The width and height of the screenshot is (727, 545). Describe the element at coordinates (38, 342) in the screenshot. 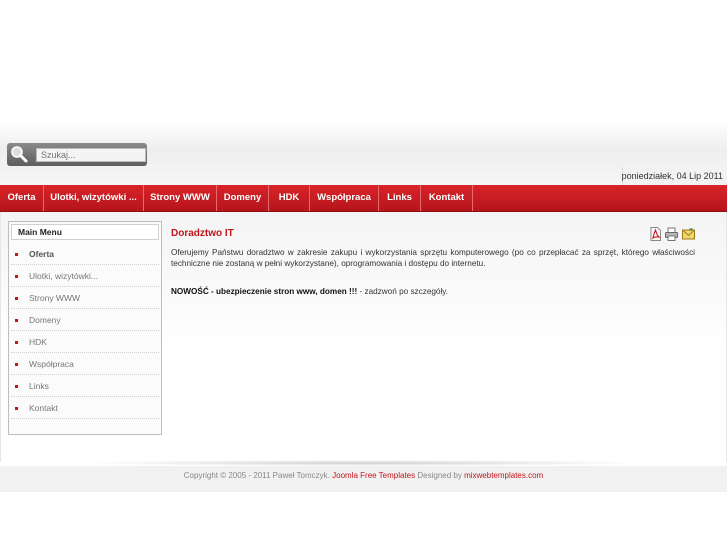

I see `menu-item-label: HDK` at that location.